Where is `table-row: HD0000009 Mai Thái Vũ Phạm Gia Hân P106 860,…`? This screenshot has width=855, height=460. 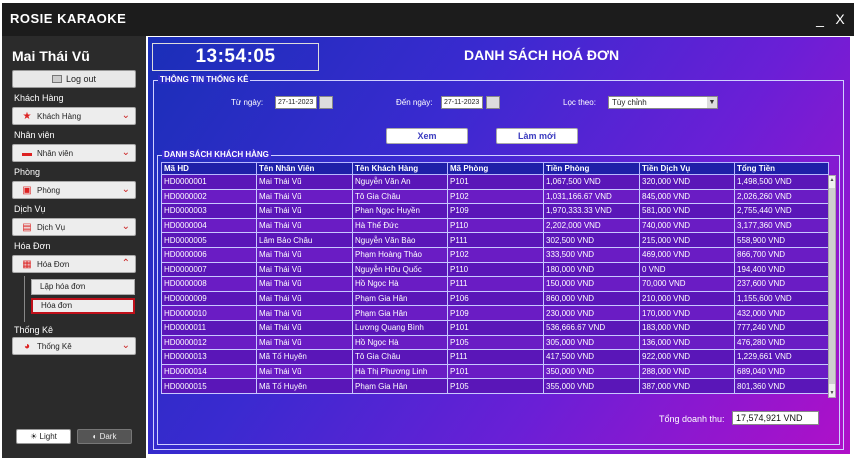
table-row: HD0000009 Mai Thái Vũ Phạm Gia Hân P106 860,… is located at coordinates (495, 298).